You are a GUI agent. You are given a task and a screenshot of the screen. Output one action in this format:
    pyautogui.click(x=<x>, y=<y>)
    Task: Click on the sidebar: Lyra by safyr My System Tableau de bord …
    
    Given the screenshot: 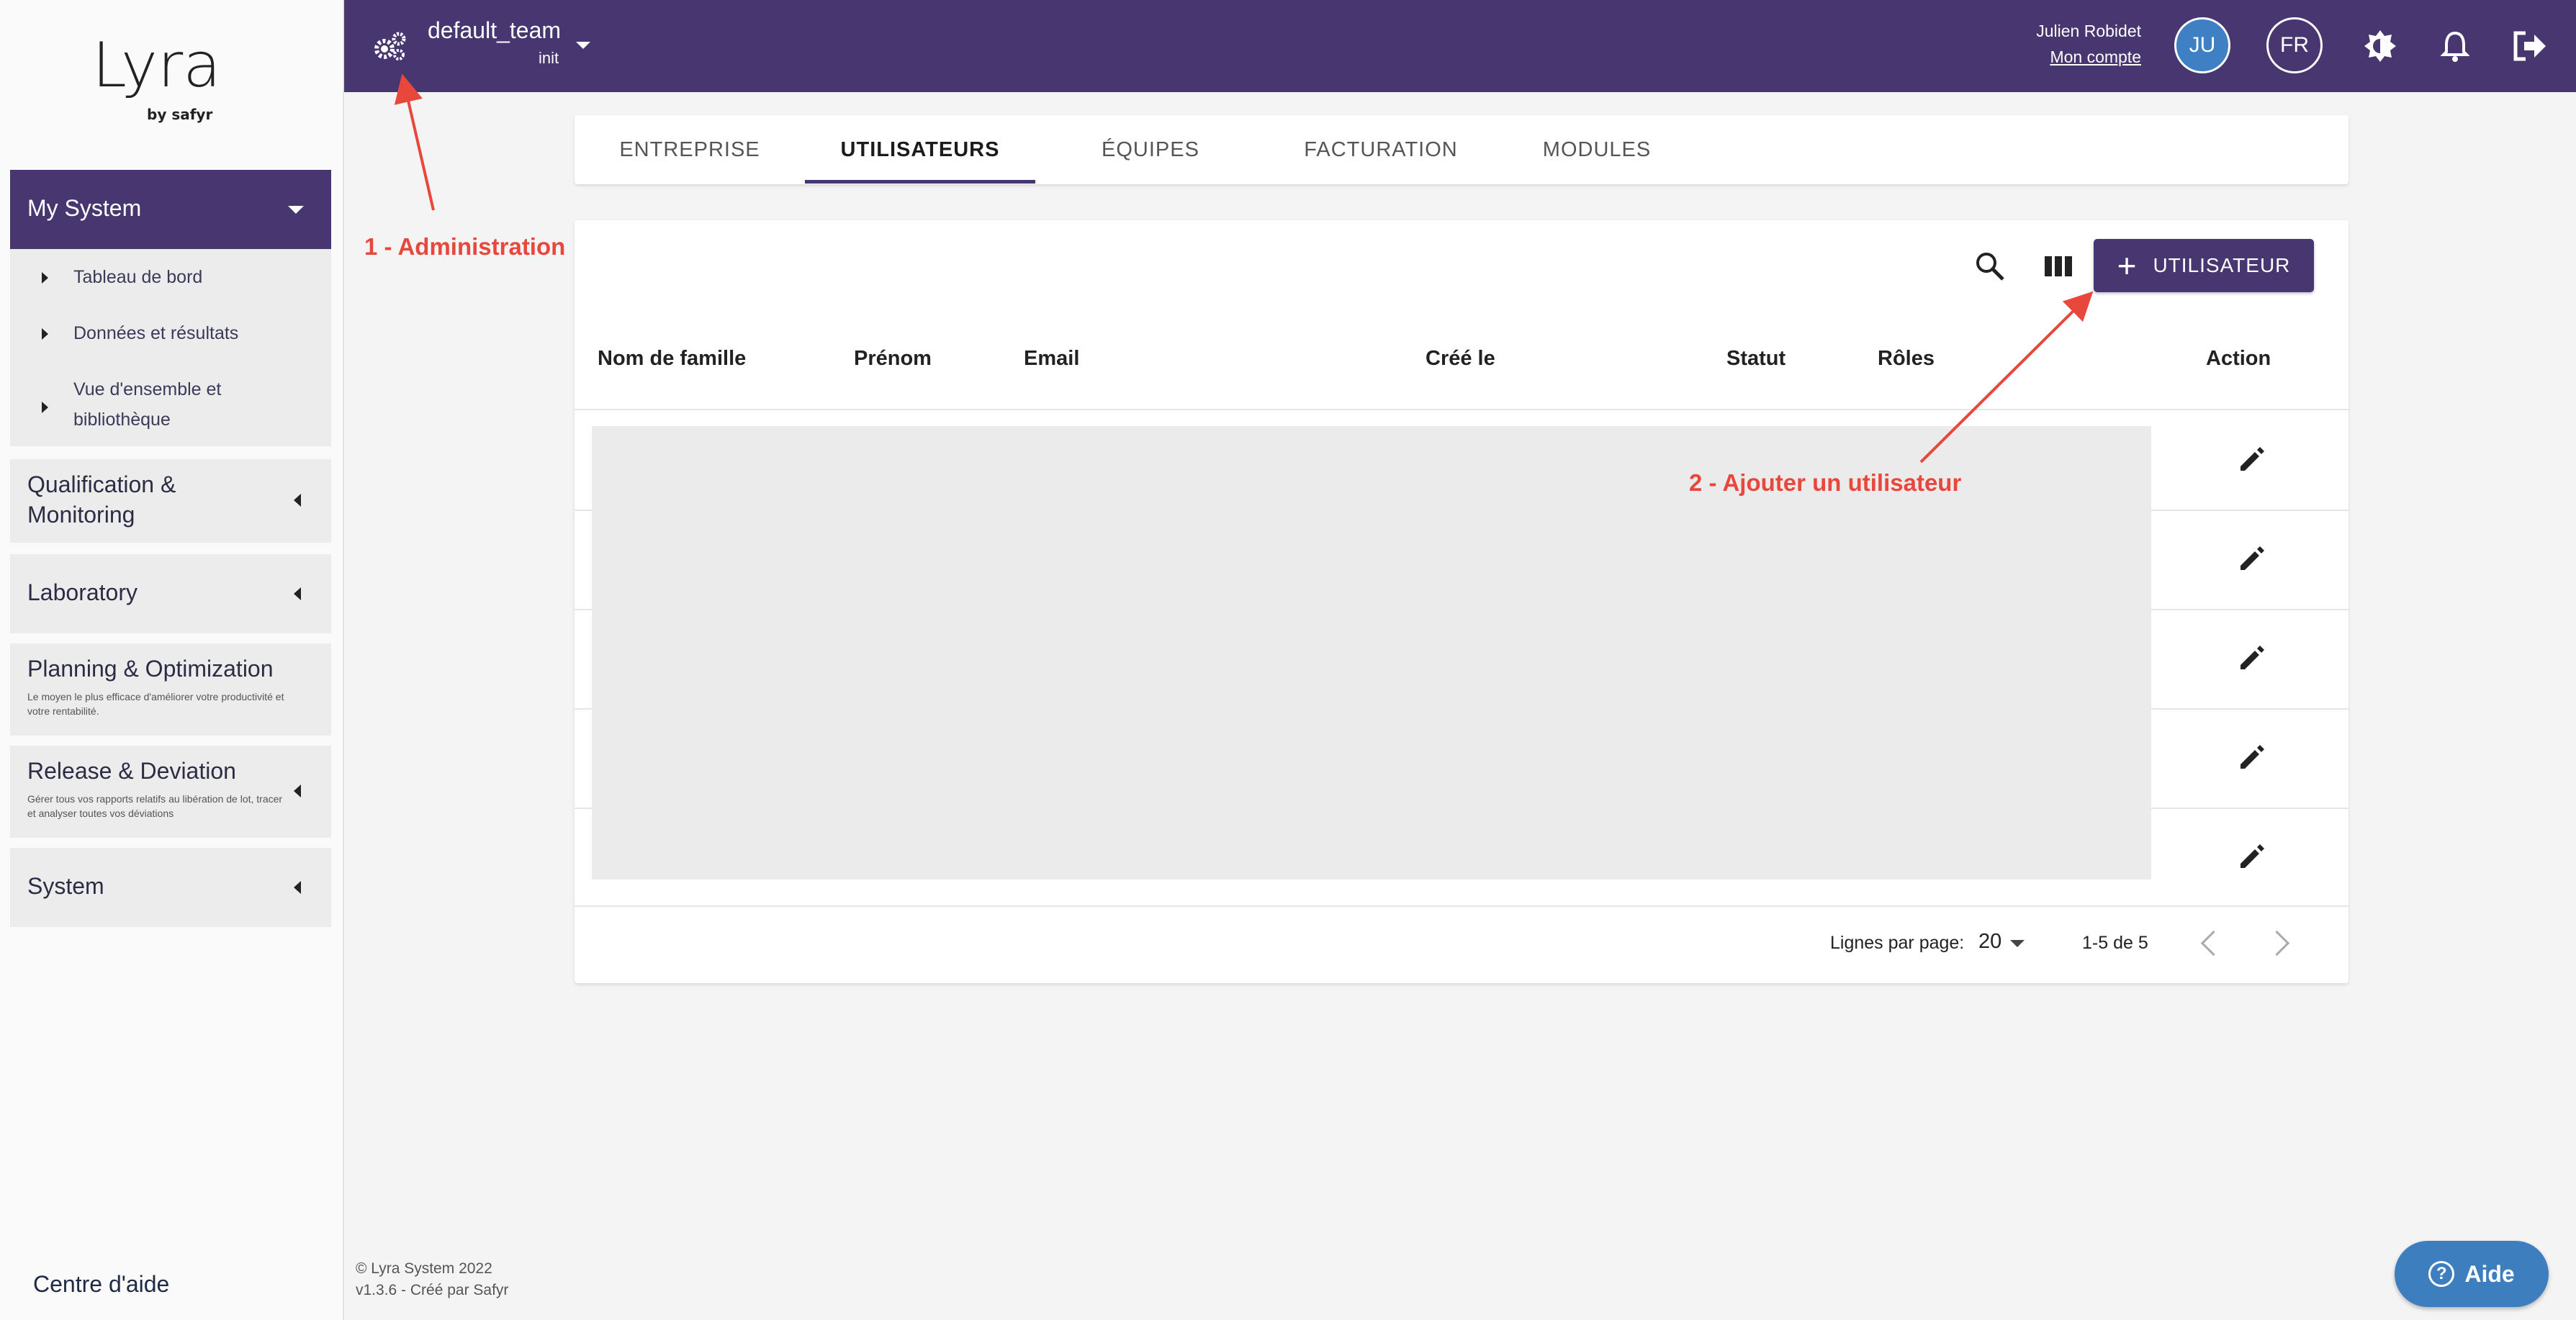 What is the action you would take?
    pyautogui.click(x=172, y=660)
    